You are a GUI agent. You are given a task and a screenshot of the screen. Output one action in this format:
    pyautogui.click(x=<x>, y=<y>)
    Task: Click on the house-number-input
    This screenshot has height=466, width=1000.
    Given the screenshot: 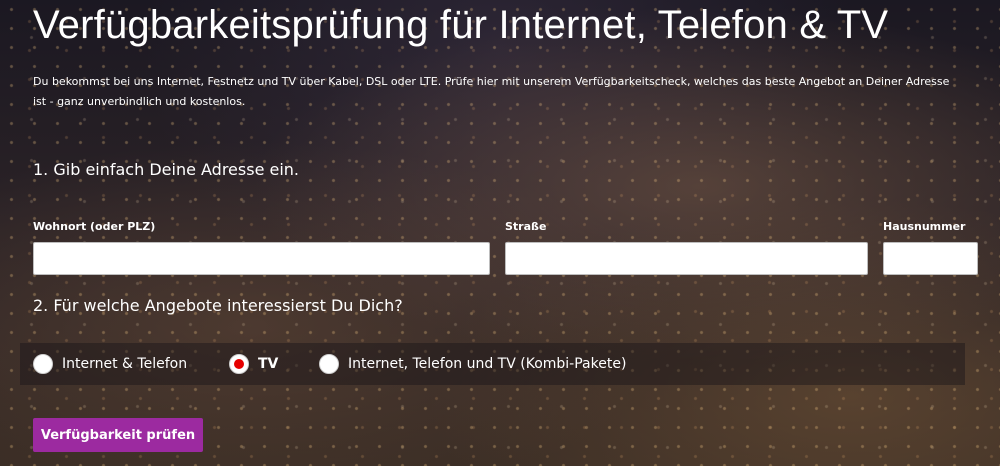 What is the action you would take?
    pyautogui.click(x=930, y=258)
    